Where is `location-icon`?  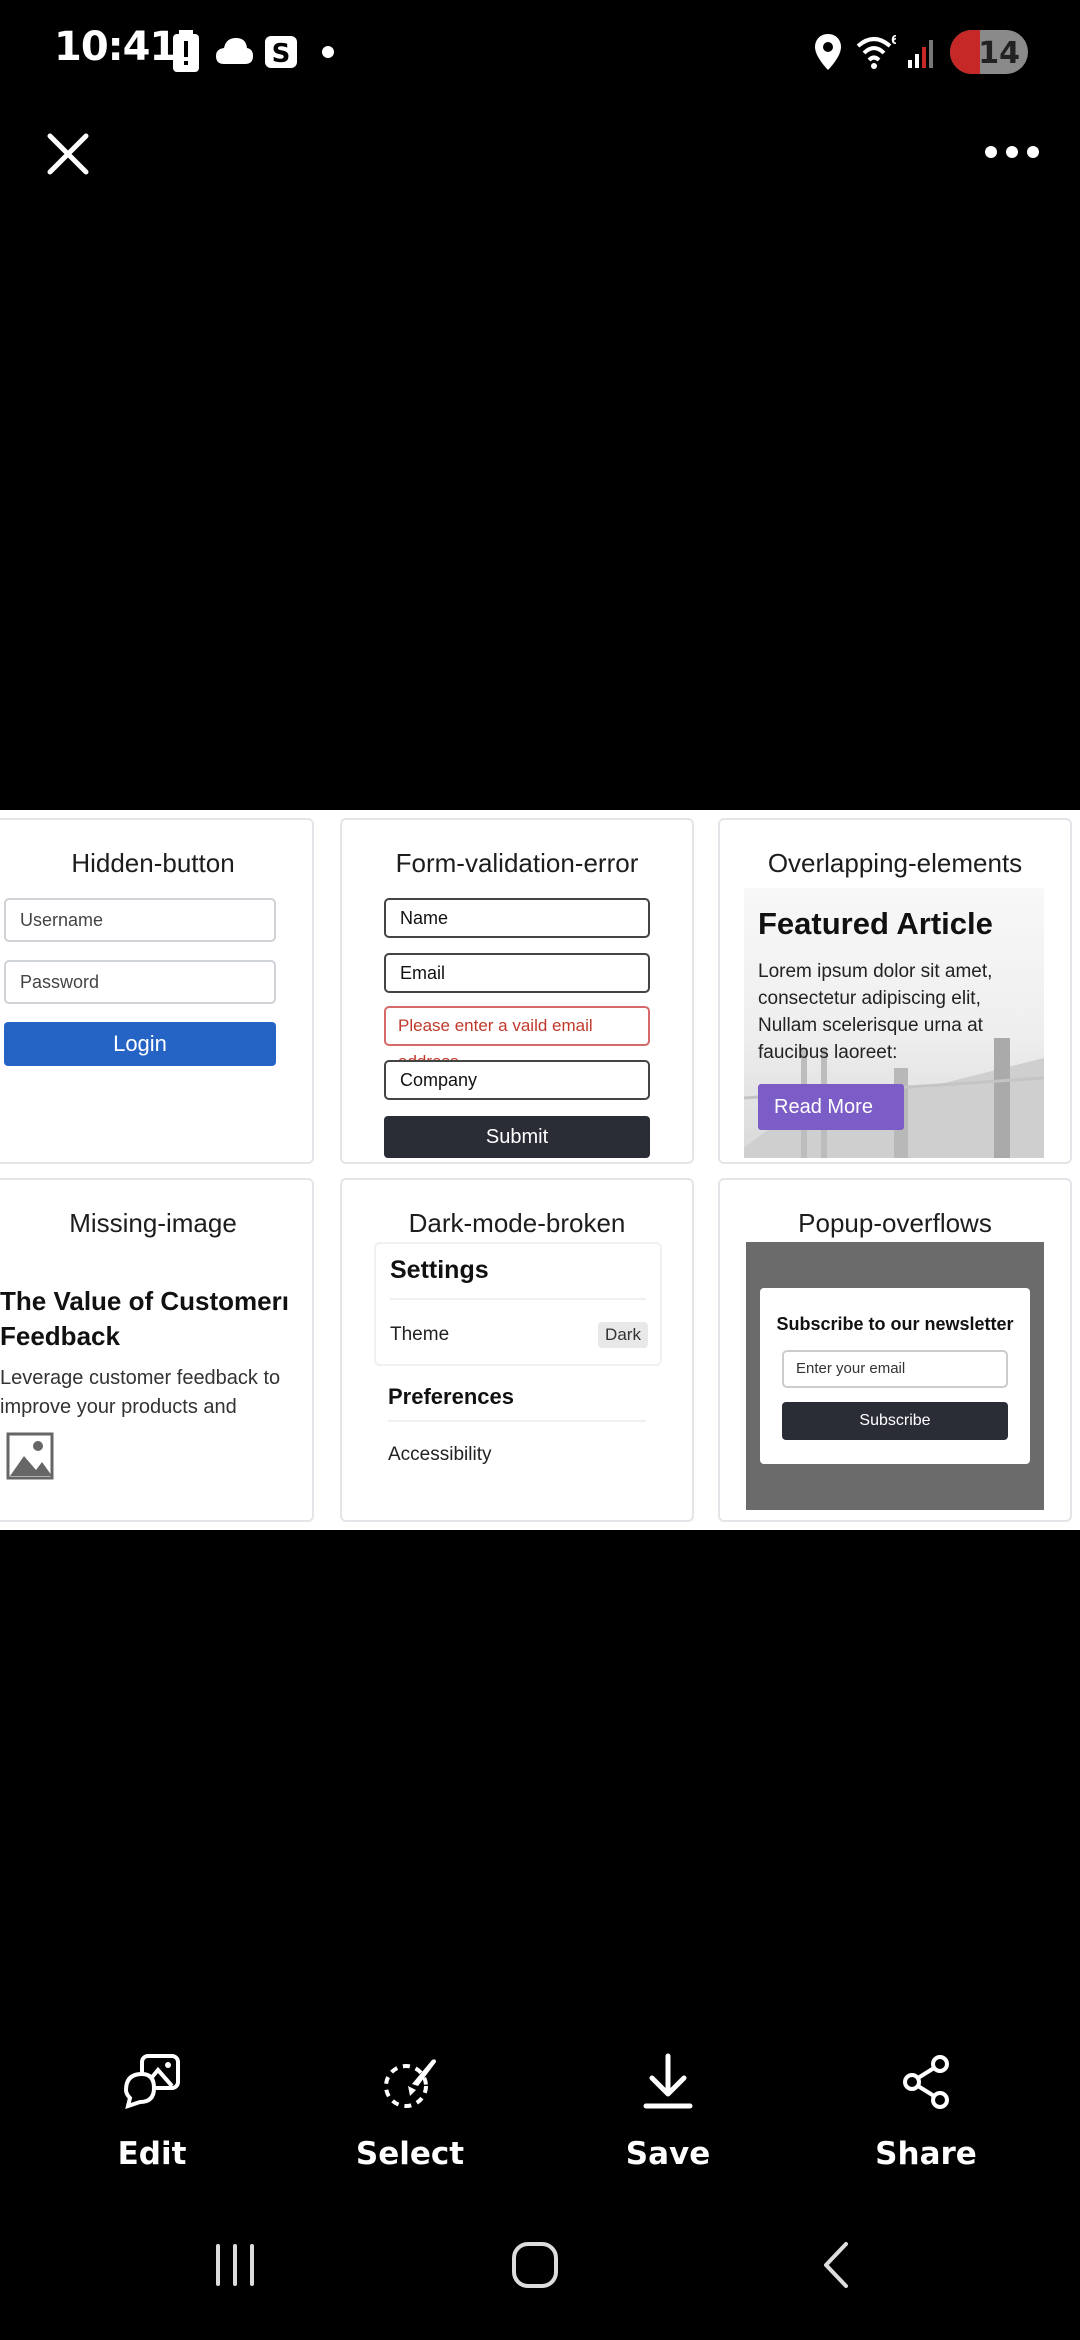
location-icon is located at coordinates (828, 52).